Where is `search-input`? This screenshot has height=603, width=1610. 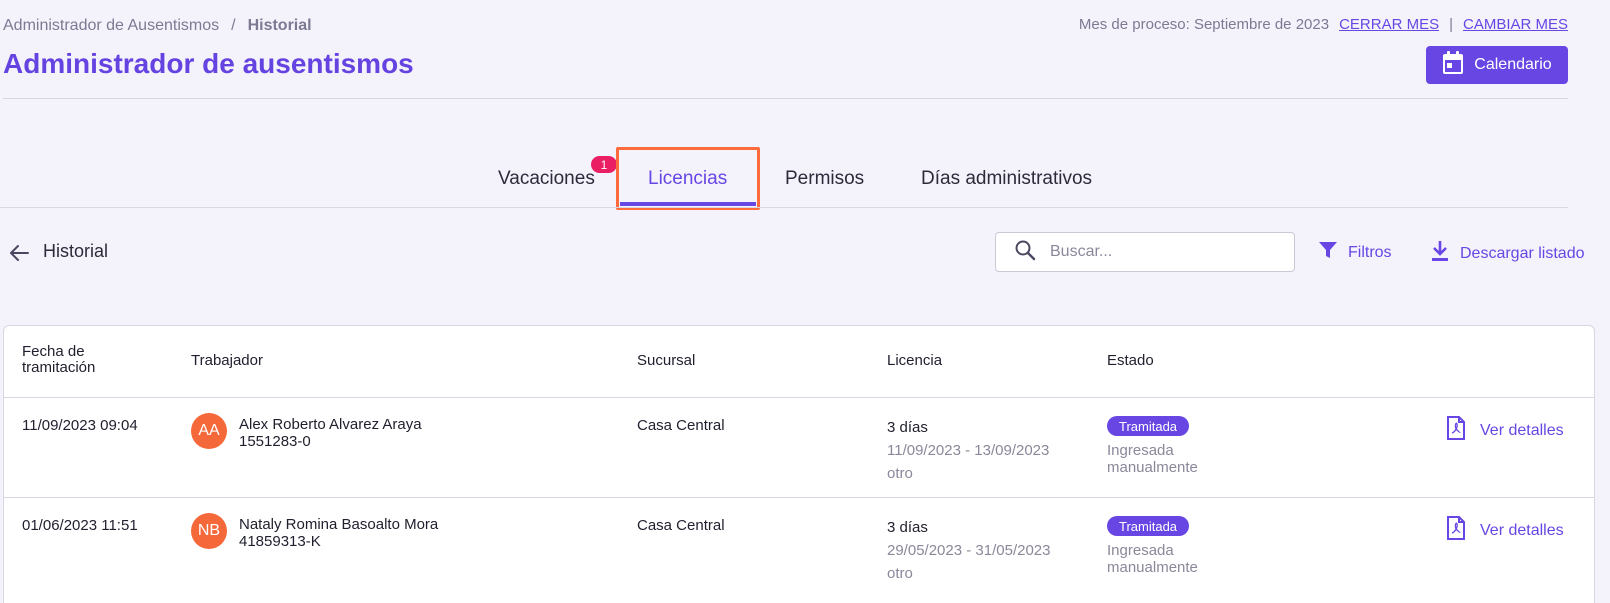
search-input is located at coordinates (1160, 252).